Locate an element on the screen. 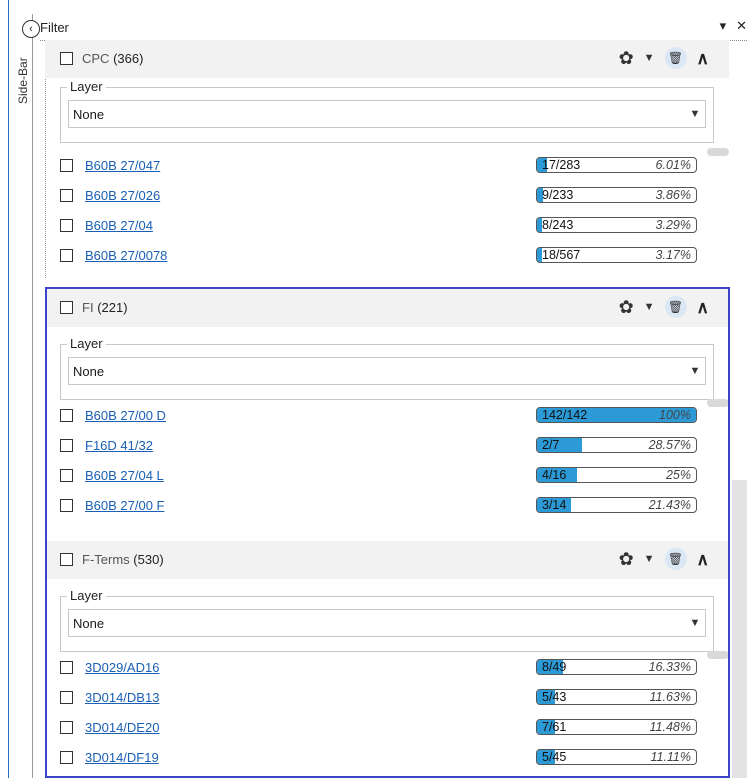 This screenshot has width=747, height=778. list-item: 3D014/DE20 7/61 11.48% is located at coordinates (380, 727).